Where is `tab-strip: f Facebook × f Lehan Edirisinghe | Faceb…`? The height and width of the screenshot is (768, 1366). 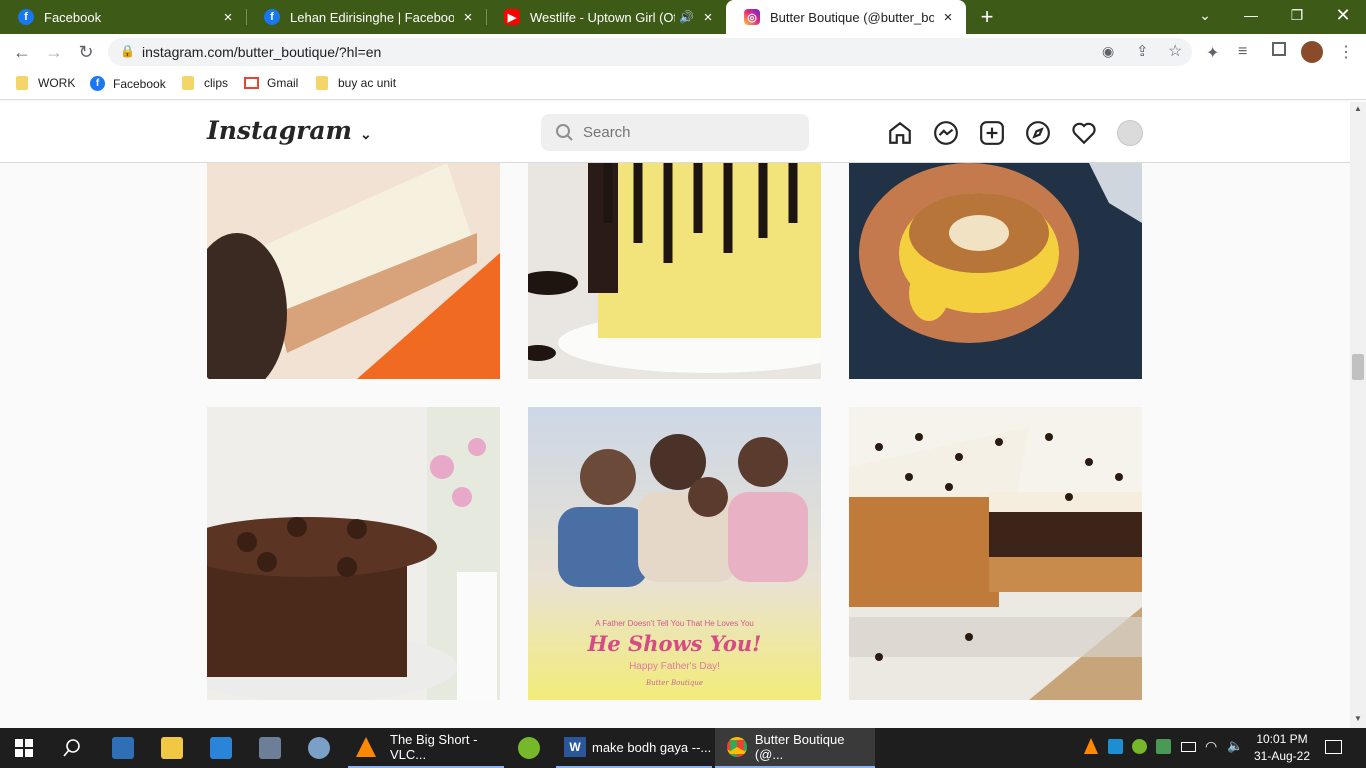 tab-strip: f Facebook × f Lehan Edirisinghe | Faceb… is located at coordinates (683, 17).